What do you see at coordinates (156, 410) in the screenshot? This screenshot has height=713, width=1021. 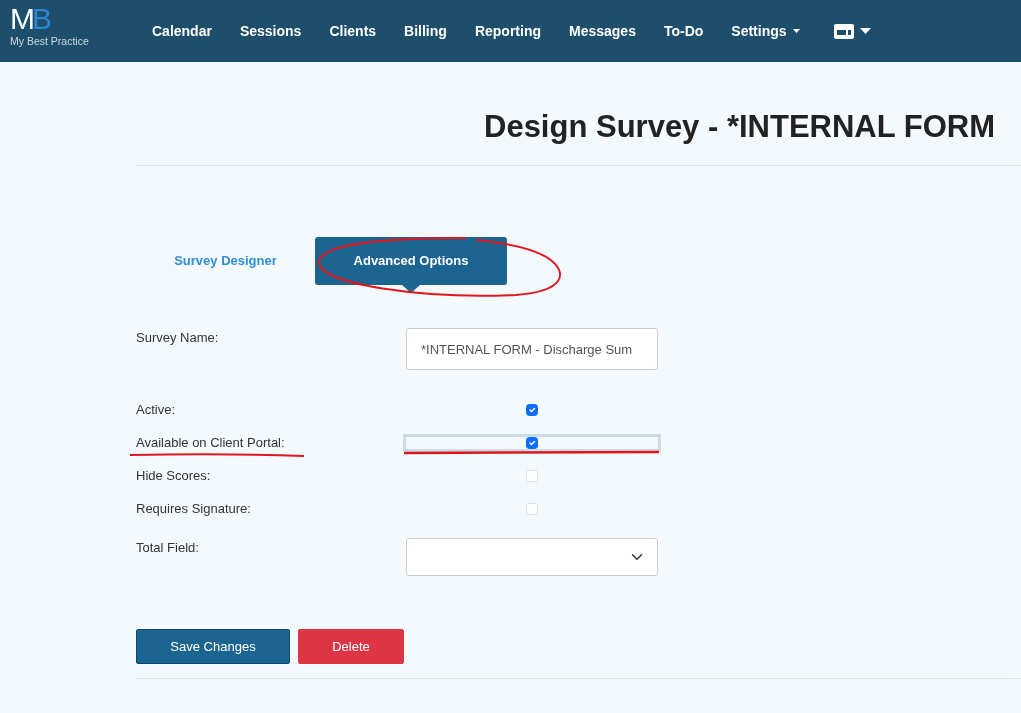 I see `field-label: Active:` at bounding box center [156, 410].